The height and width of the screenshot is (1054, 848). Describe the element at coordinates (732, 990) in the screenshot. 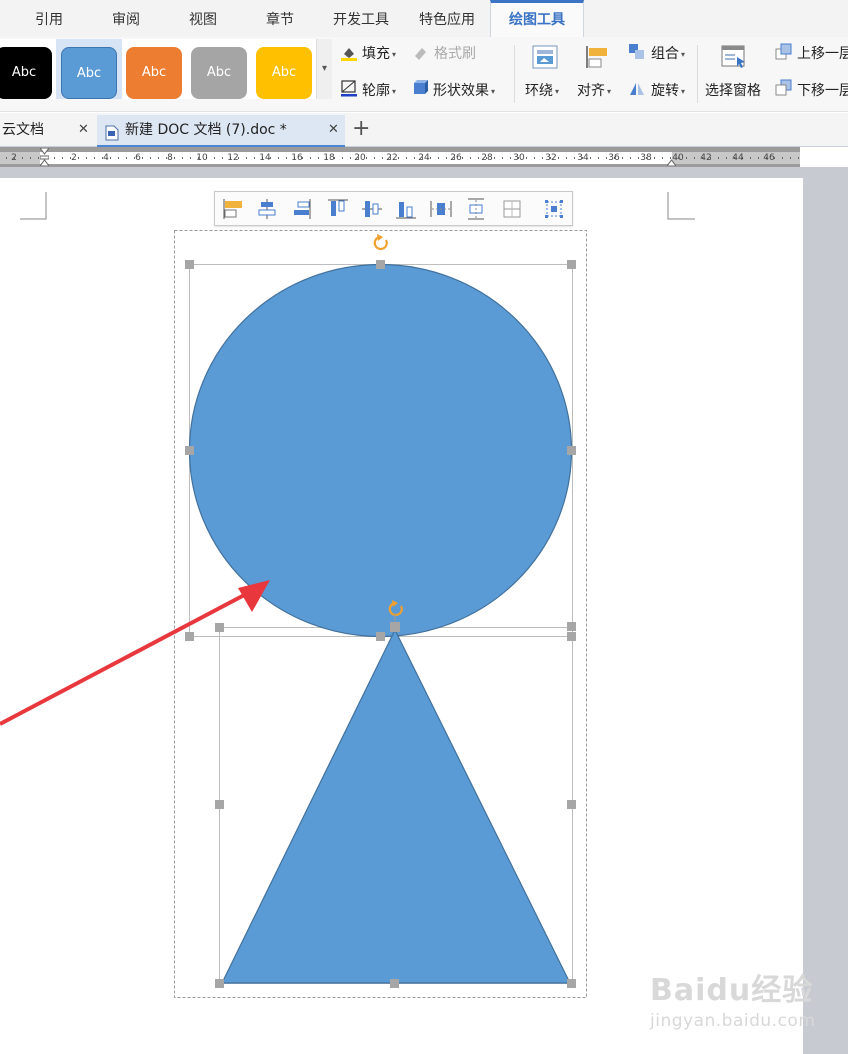

I see `watermark-brand: Baidu经验` at that location.